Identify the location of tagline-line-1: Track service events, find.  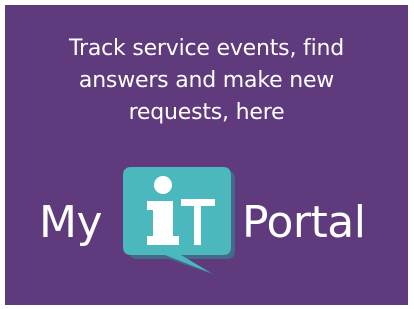
(206, 48).